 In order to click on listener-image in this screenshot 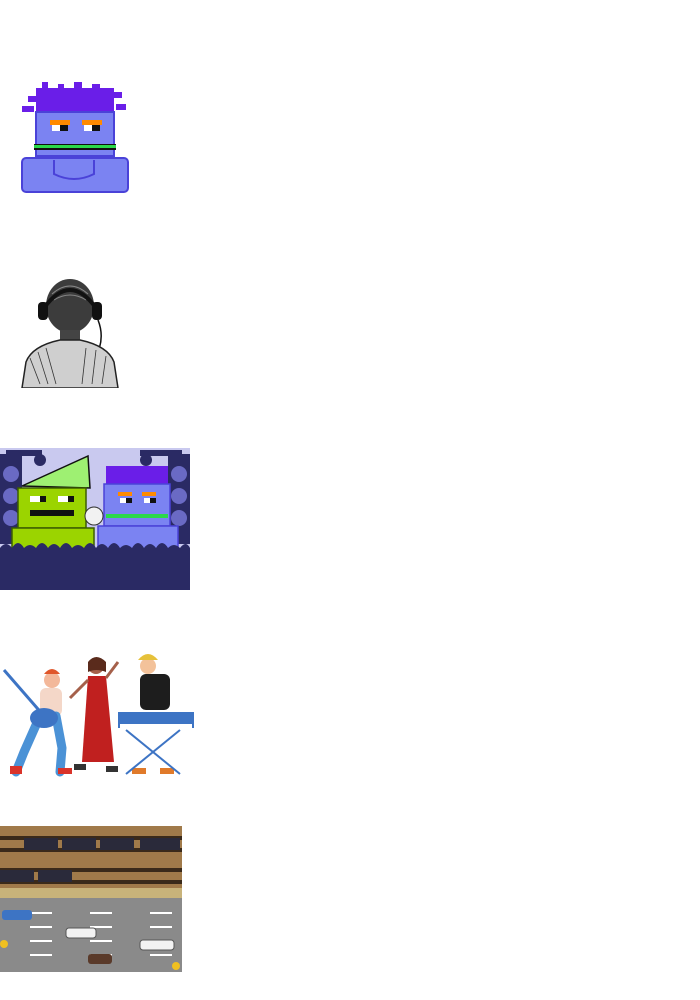, I will do `click(70, 333)`.